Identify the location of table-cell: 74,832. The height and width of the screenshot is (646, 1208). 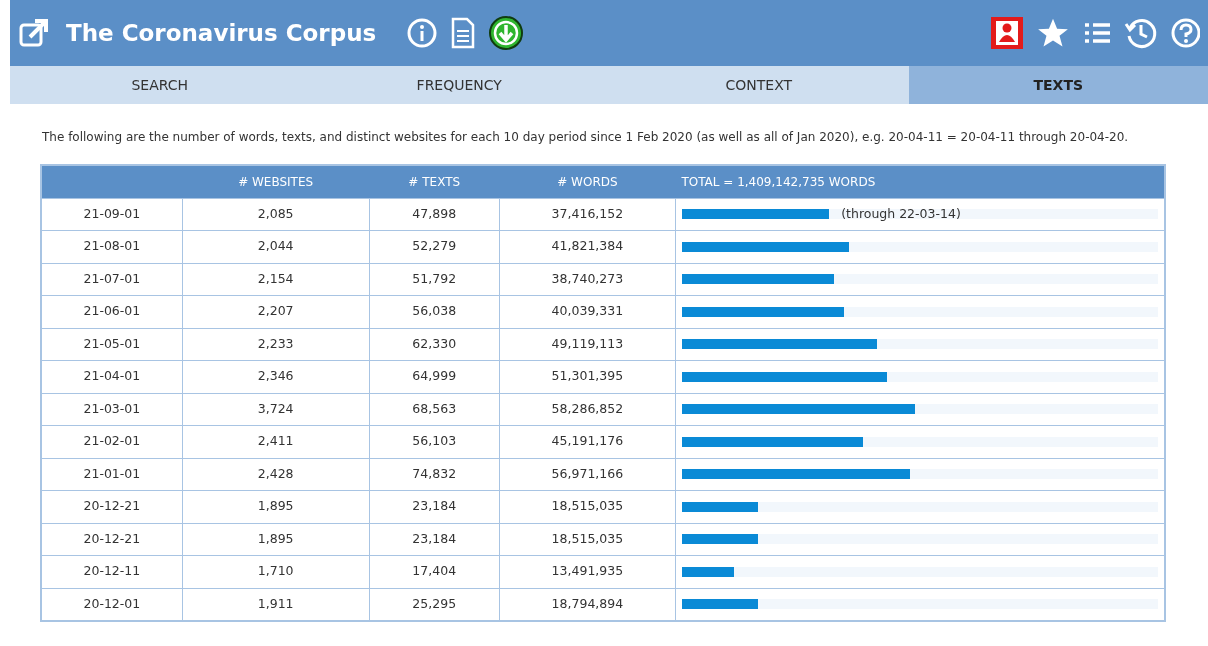
(434, 474).